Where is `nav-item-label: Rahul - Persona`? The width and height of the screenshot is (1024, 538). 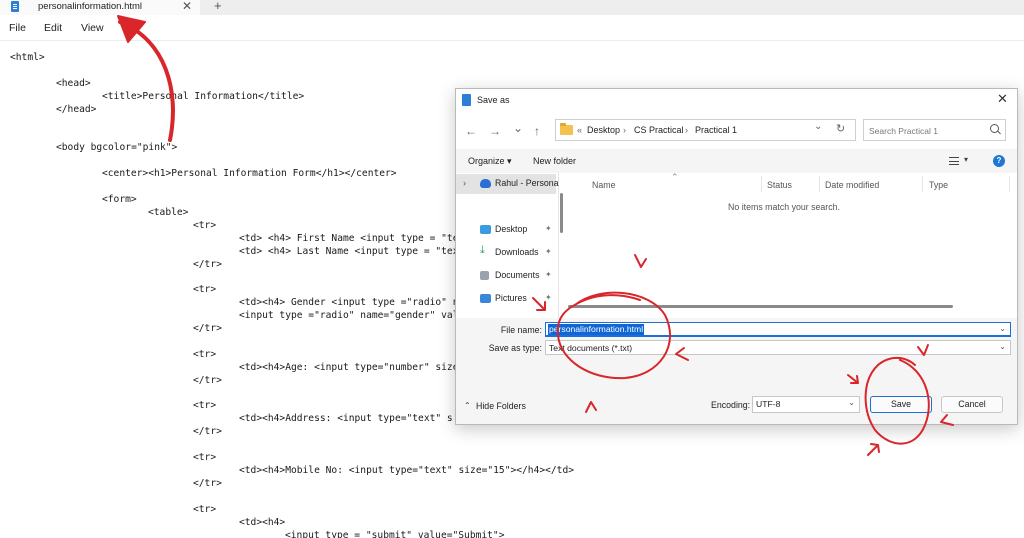
nav-item-label: Rahul - Persona is located at coordinates (527, 183).